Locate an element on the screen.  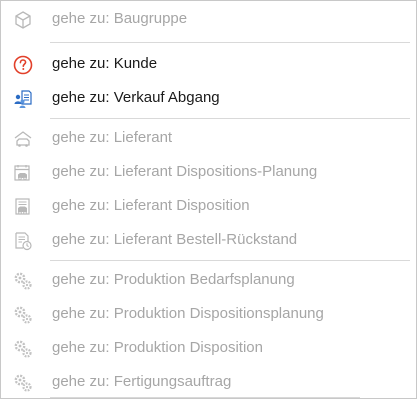
menu-item-label: gehe zu: Lieferant is located at coordinates (112, 137).